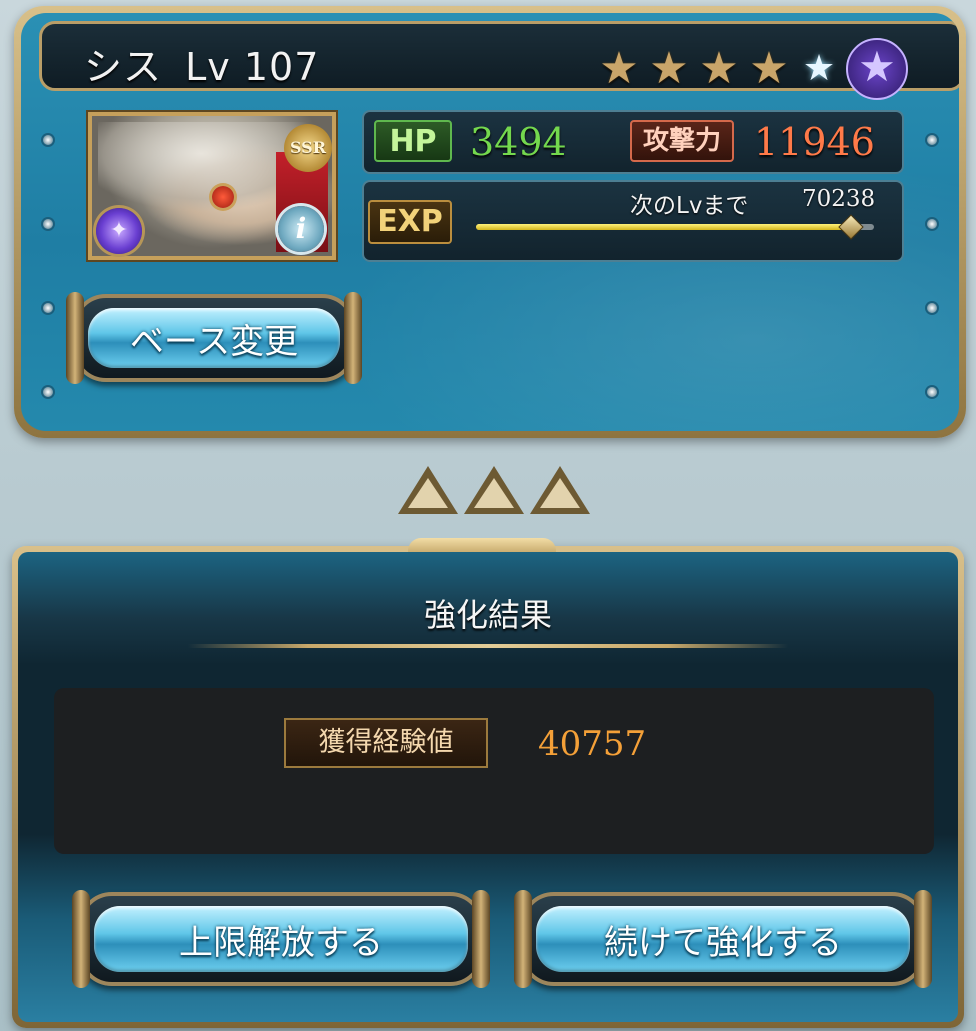 The width and height of the screenshot is (976, 1031). I want to click on limit-break-button: 上限解放する, so click(281, 939).